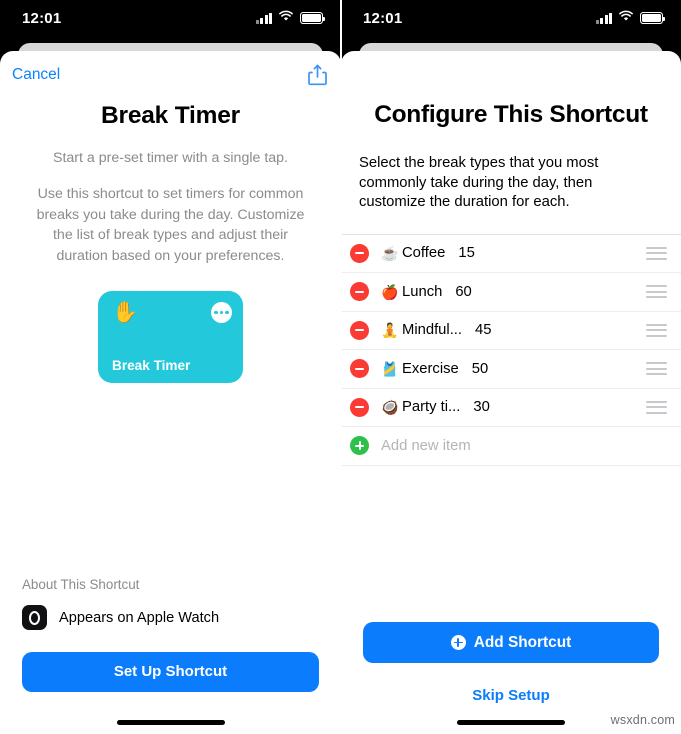 This screenshot has height=734, width=681. I want to click on add-shortcut-button: Add Shortcut, so click(511, 642).